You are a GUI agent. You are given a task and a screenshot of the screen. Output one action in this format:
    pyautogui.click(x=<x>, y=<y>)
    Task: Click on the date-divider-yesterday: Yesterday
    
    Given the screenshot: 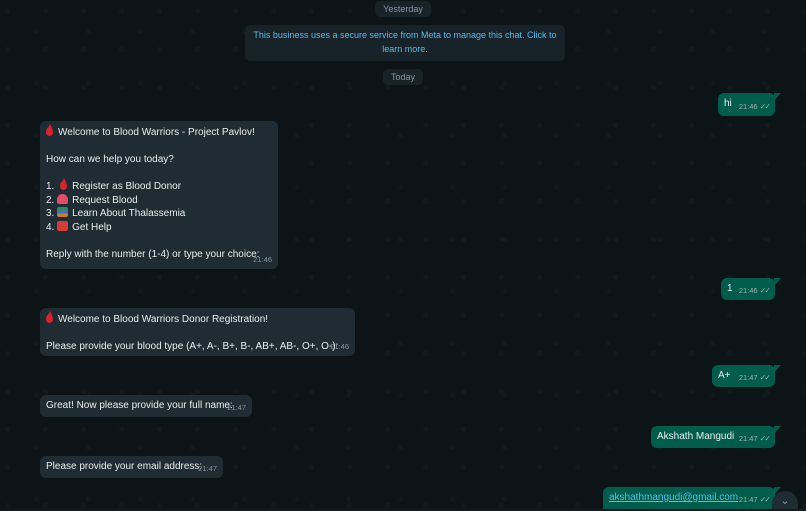 What is the action you would take?
    pyautogui.click(x=403, y=9)
    